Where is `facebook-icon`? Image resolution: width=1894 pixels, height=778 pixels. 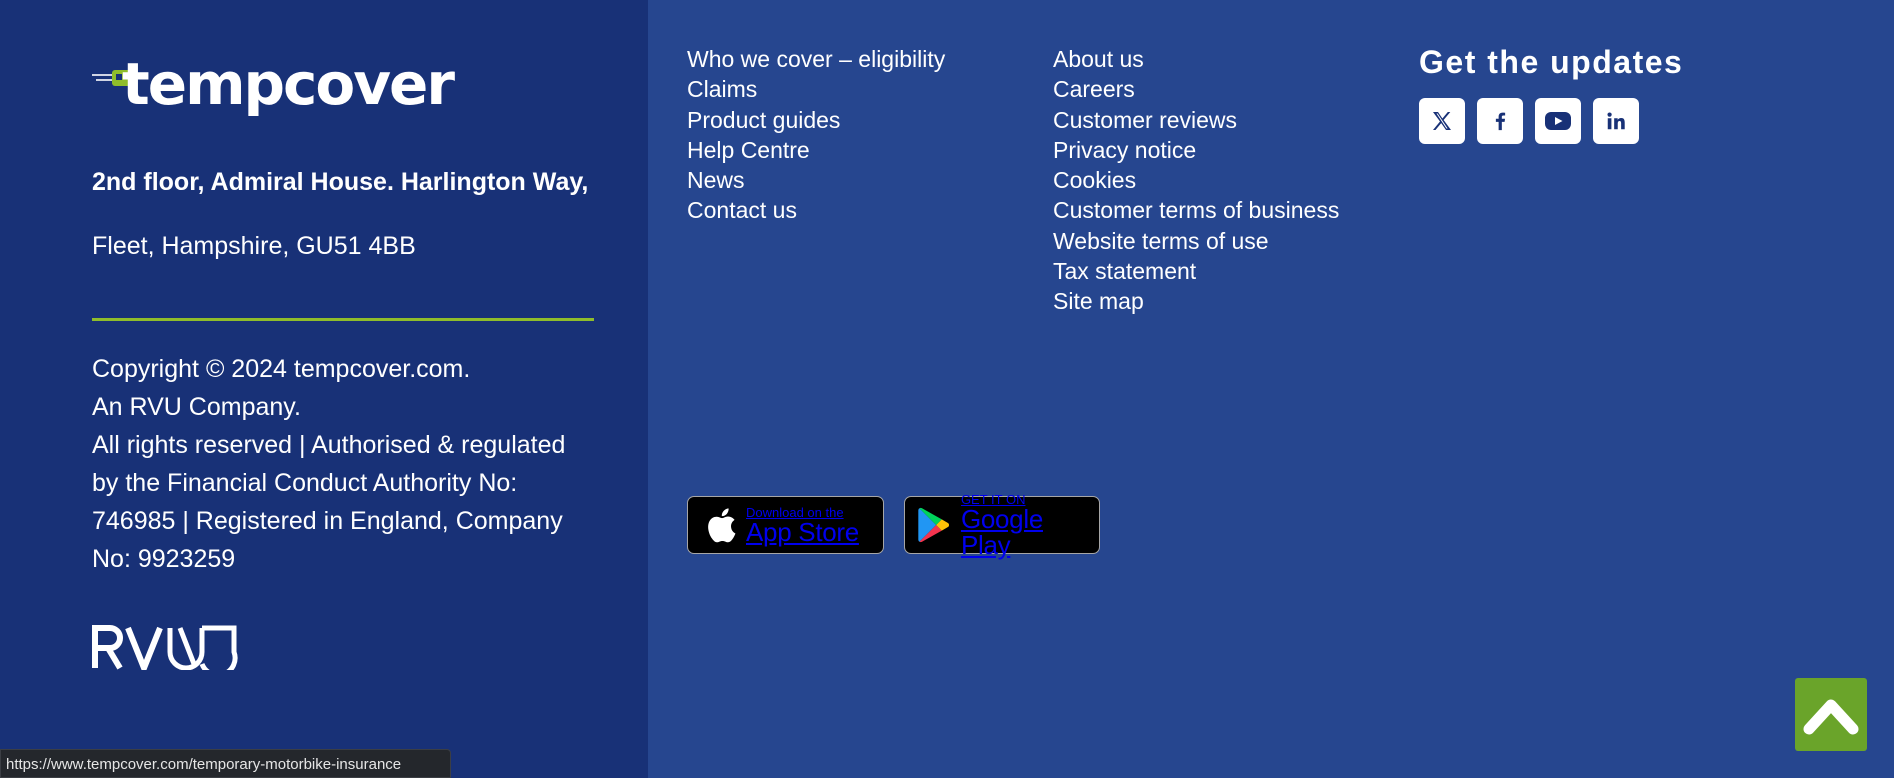
facebook-icon is located at coordinates (1500, 121).